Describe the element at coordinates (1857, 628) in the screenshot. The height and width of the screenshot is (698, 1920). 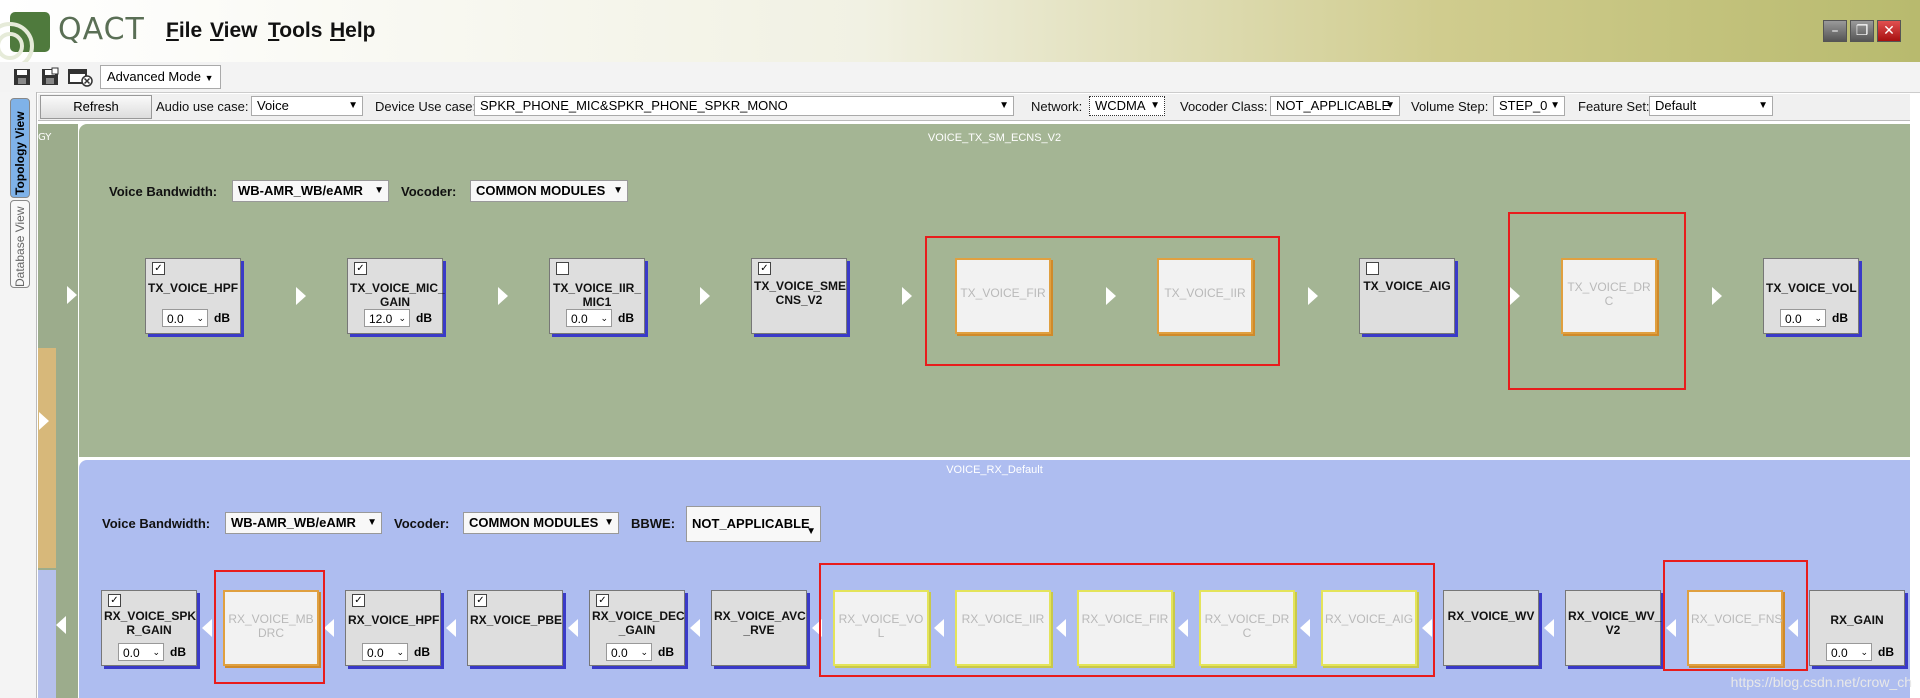
I see `rx-module-gain: RX_GAIN 0.0 ⌄ dB` at that location.